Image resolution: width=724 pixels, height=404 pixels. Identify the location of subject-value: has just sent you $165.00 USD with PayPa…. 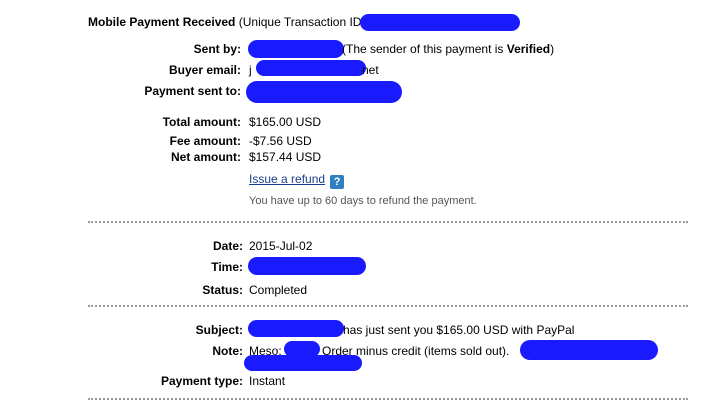
(459, 330).